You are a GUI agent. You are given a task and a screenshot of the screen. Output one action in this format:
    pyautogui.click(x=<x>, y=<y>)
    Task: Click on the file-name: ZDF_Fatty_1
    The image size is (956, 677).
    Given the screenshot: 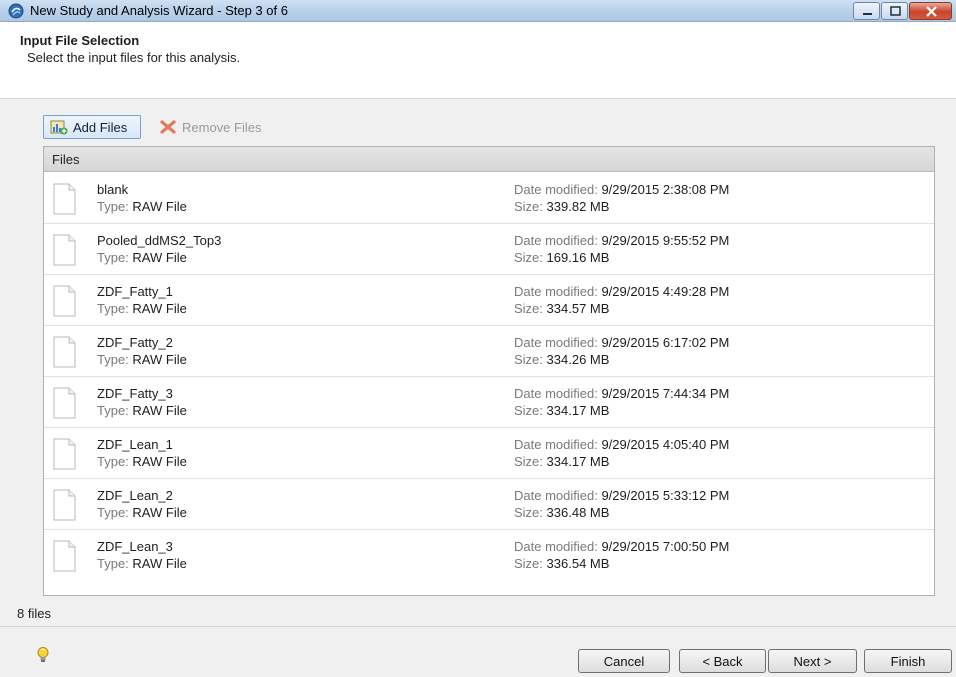 What is the action you would take?
    pyautogui.click(x=135, y=291)
    